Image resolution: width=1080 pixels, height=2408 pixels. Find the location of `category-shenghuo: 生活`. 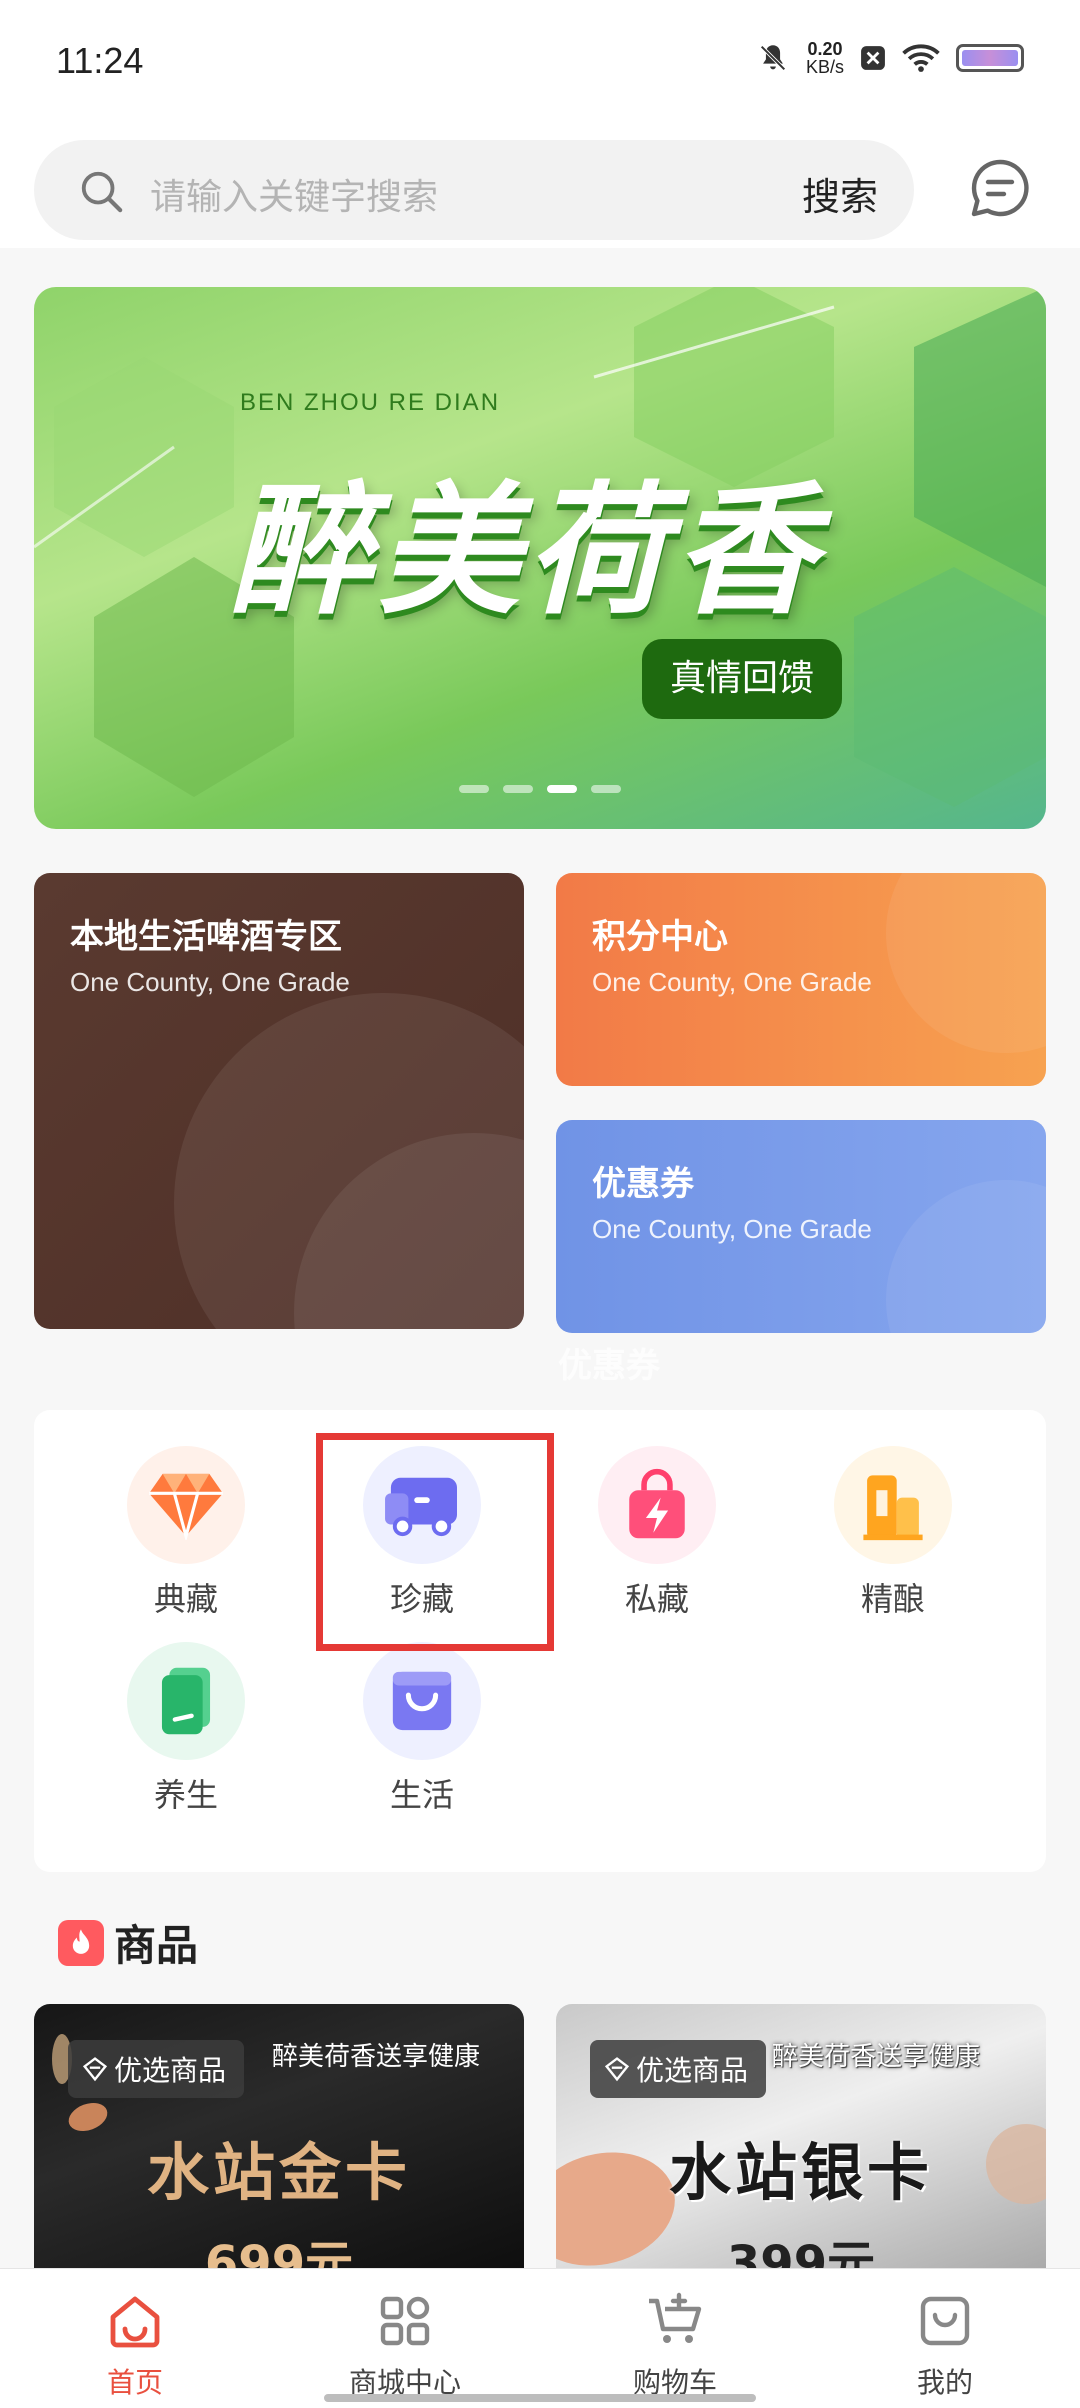

category-shenghuo: 生活 is located at coordinates (422, 1729).